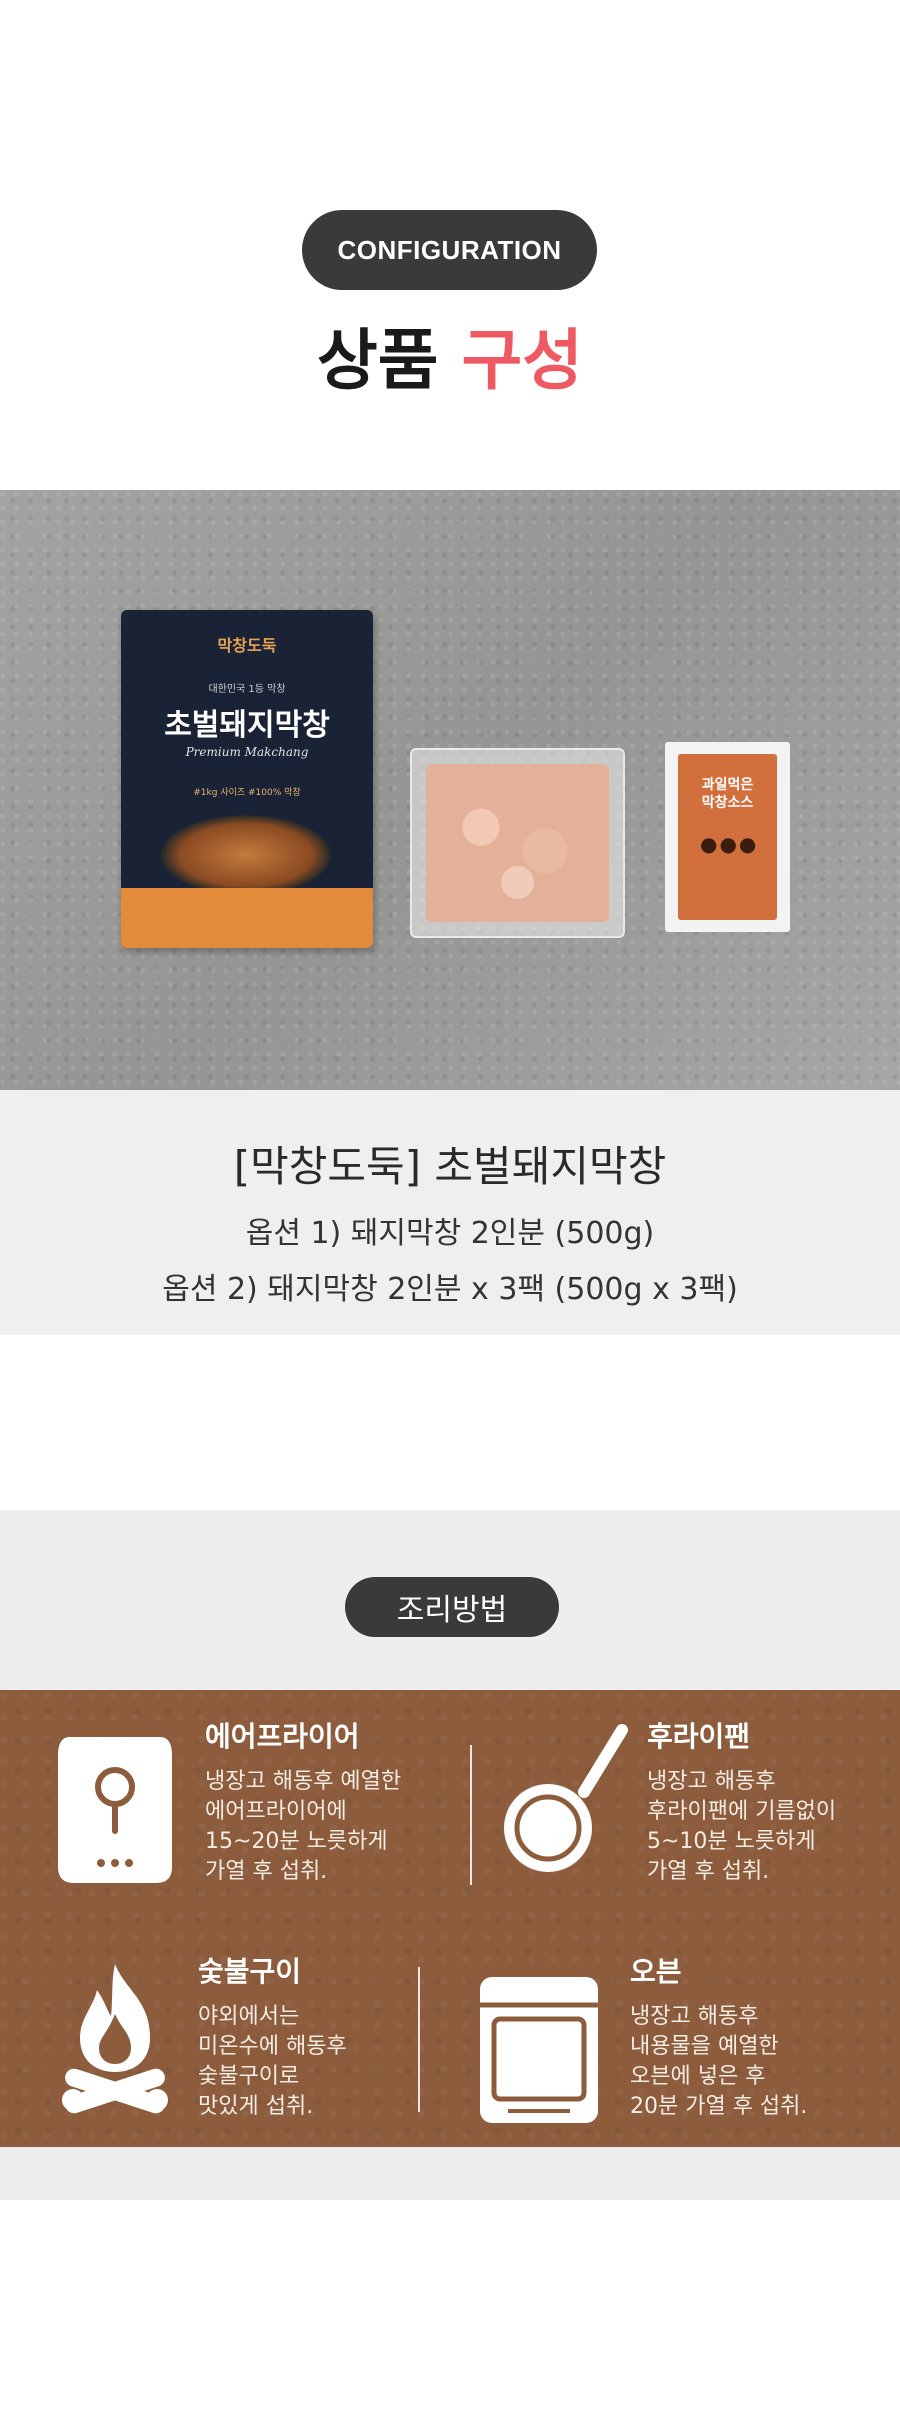  I want to click on sauce-label-line1: 과일먹은, so click(727, 785).